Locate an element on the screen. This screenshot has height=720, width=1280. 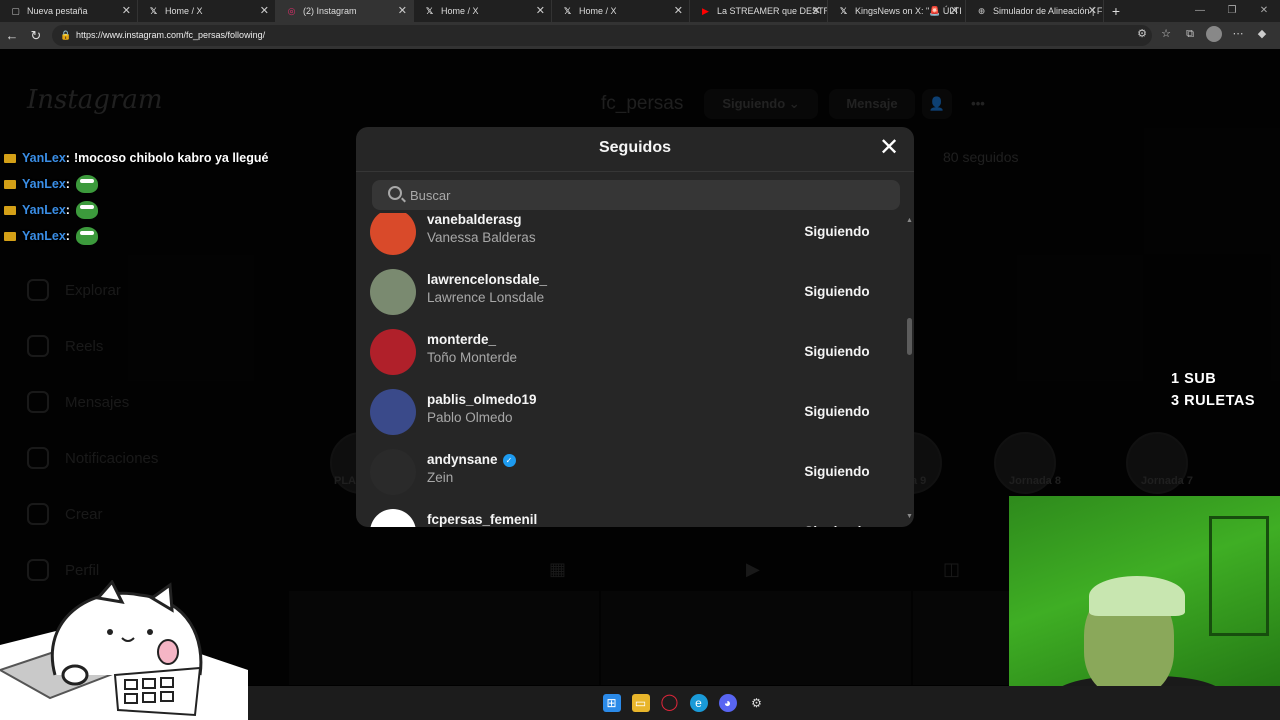
settings-icon: ⚙ is located at coordinates (757, 703).